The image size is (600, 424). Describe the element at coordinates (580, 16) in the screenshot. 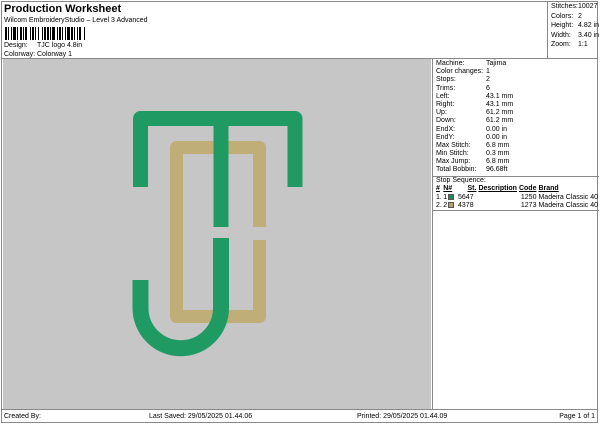

I see `stat-value: 2` at that location.